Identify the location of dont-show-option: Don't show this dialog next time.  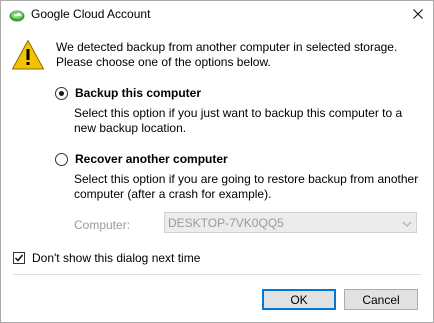
(106, 258).